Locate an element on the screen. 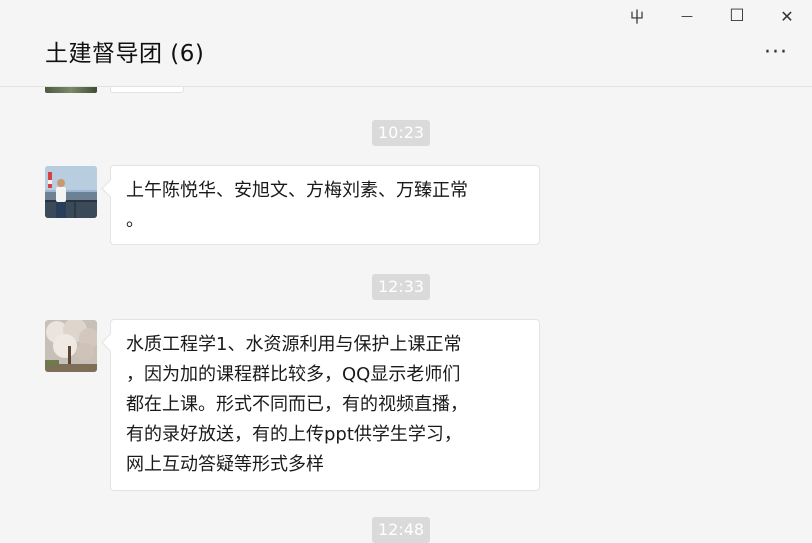 This screenshot has height=543, width=812. chat-title: 土建督导团 (6) is located at coordinates (125, 54).